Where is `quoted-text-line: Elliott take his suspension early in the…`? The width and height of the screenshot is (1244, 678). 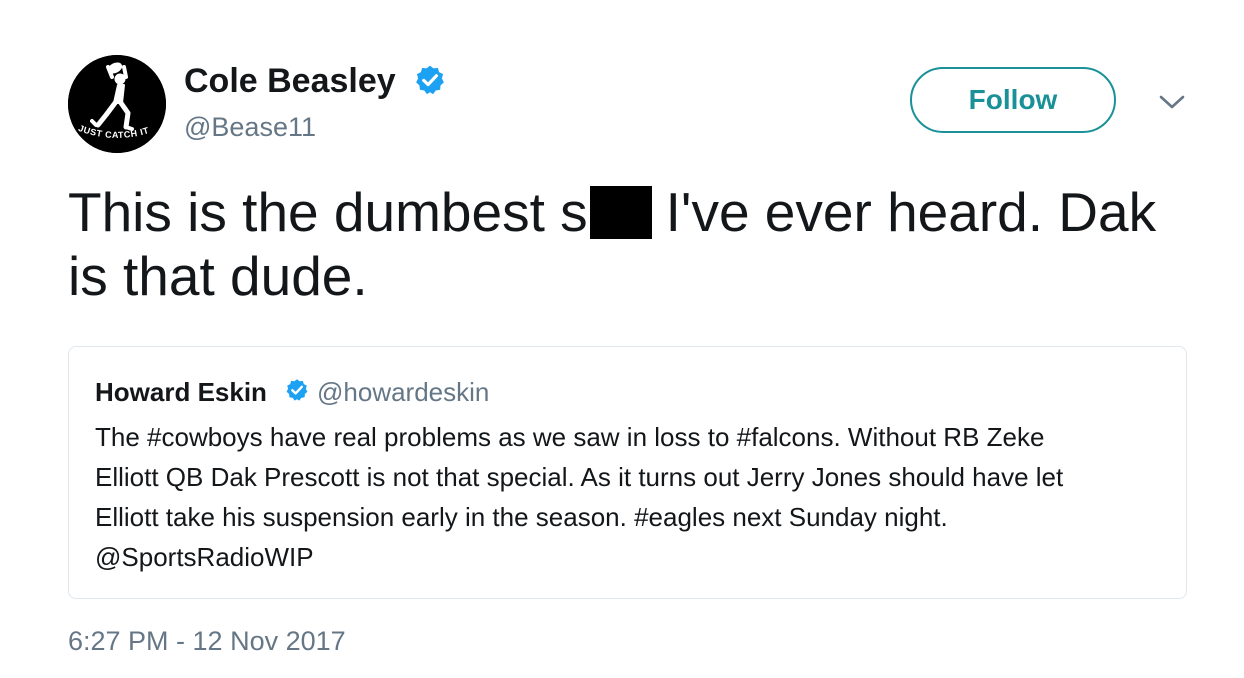 quoted-text-line: Elliott take his suspension early in the… is located at coordinates (521, 517).